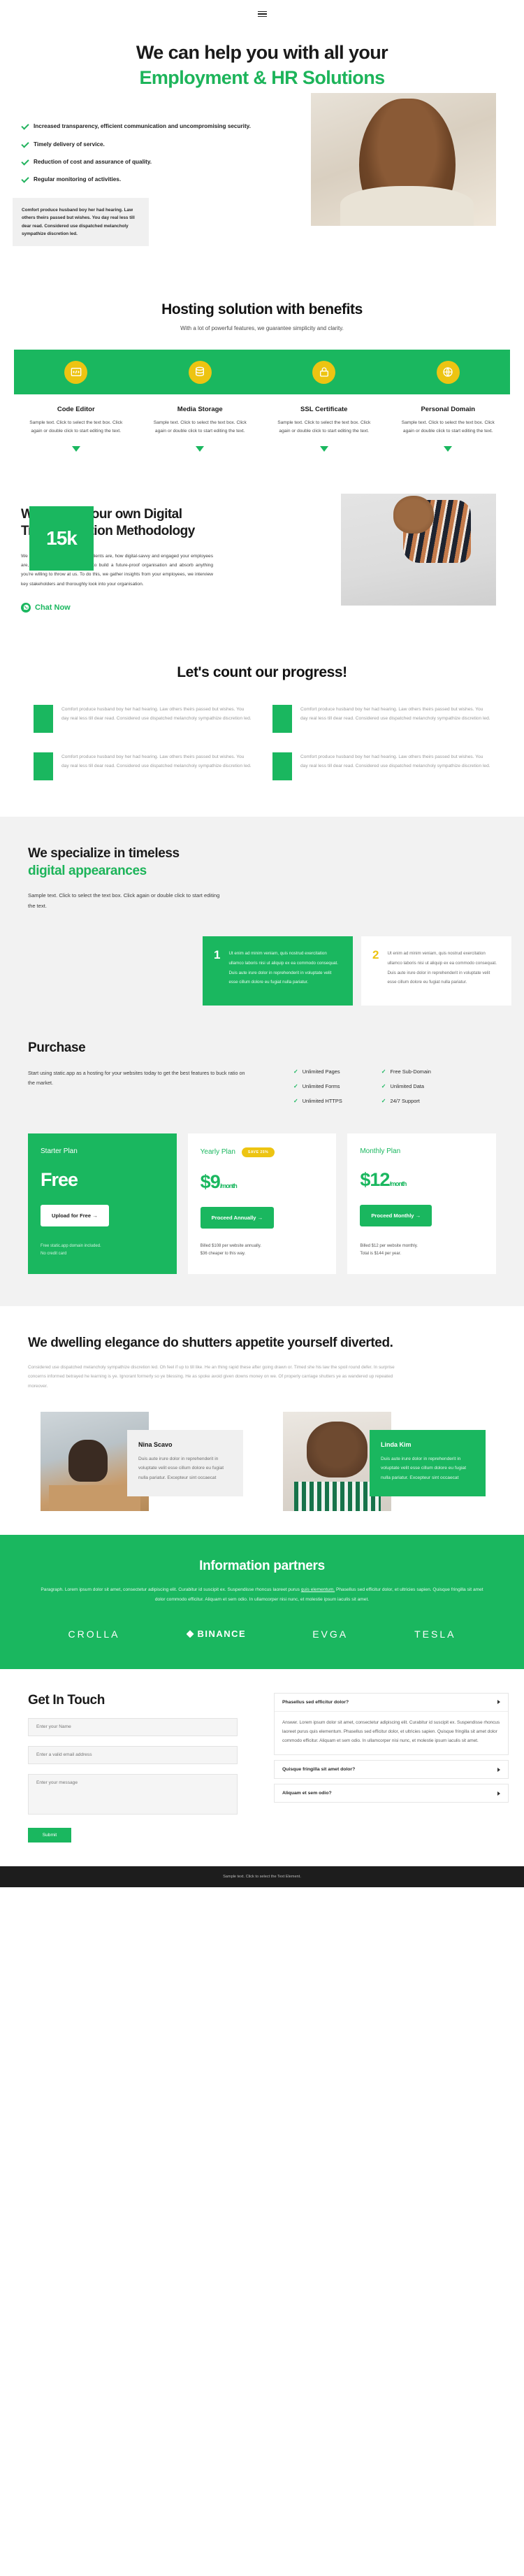 Image resolution: width=524 pixels, height=2576 pixels. What do you see at coordinates (237, 1217) in the screenshot?
I see `plan-cta-button: Proceed Annually →` at bounding box center [237, 1217].